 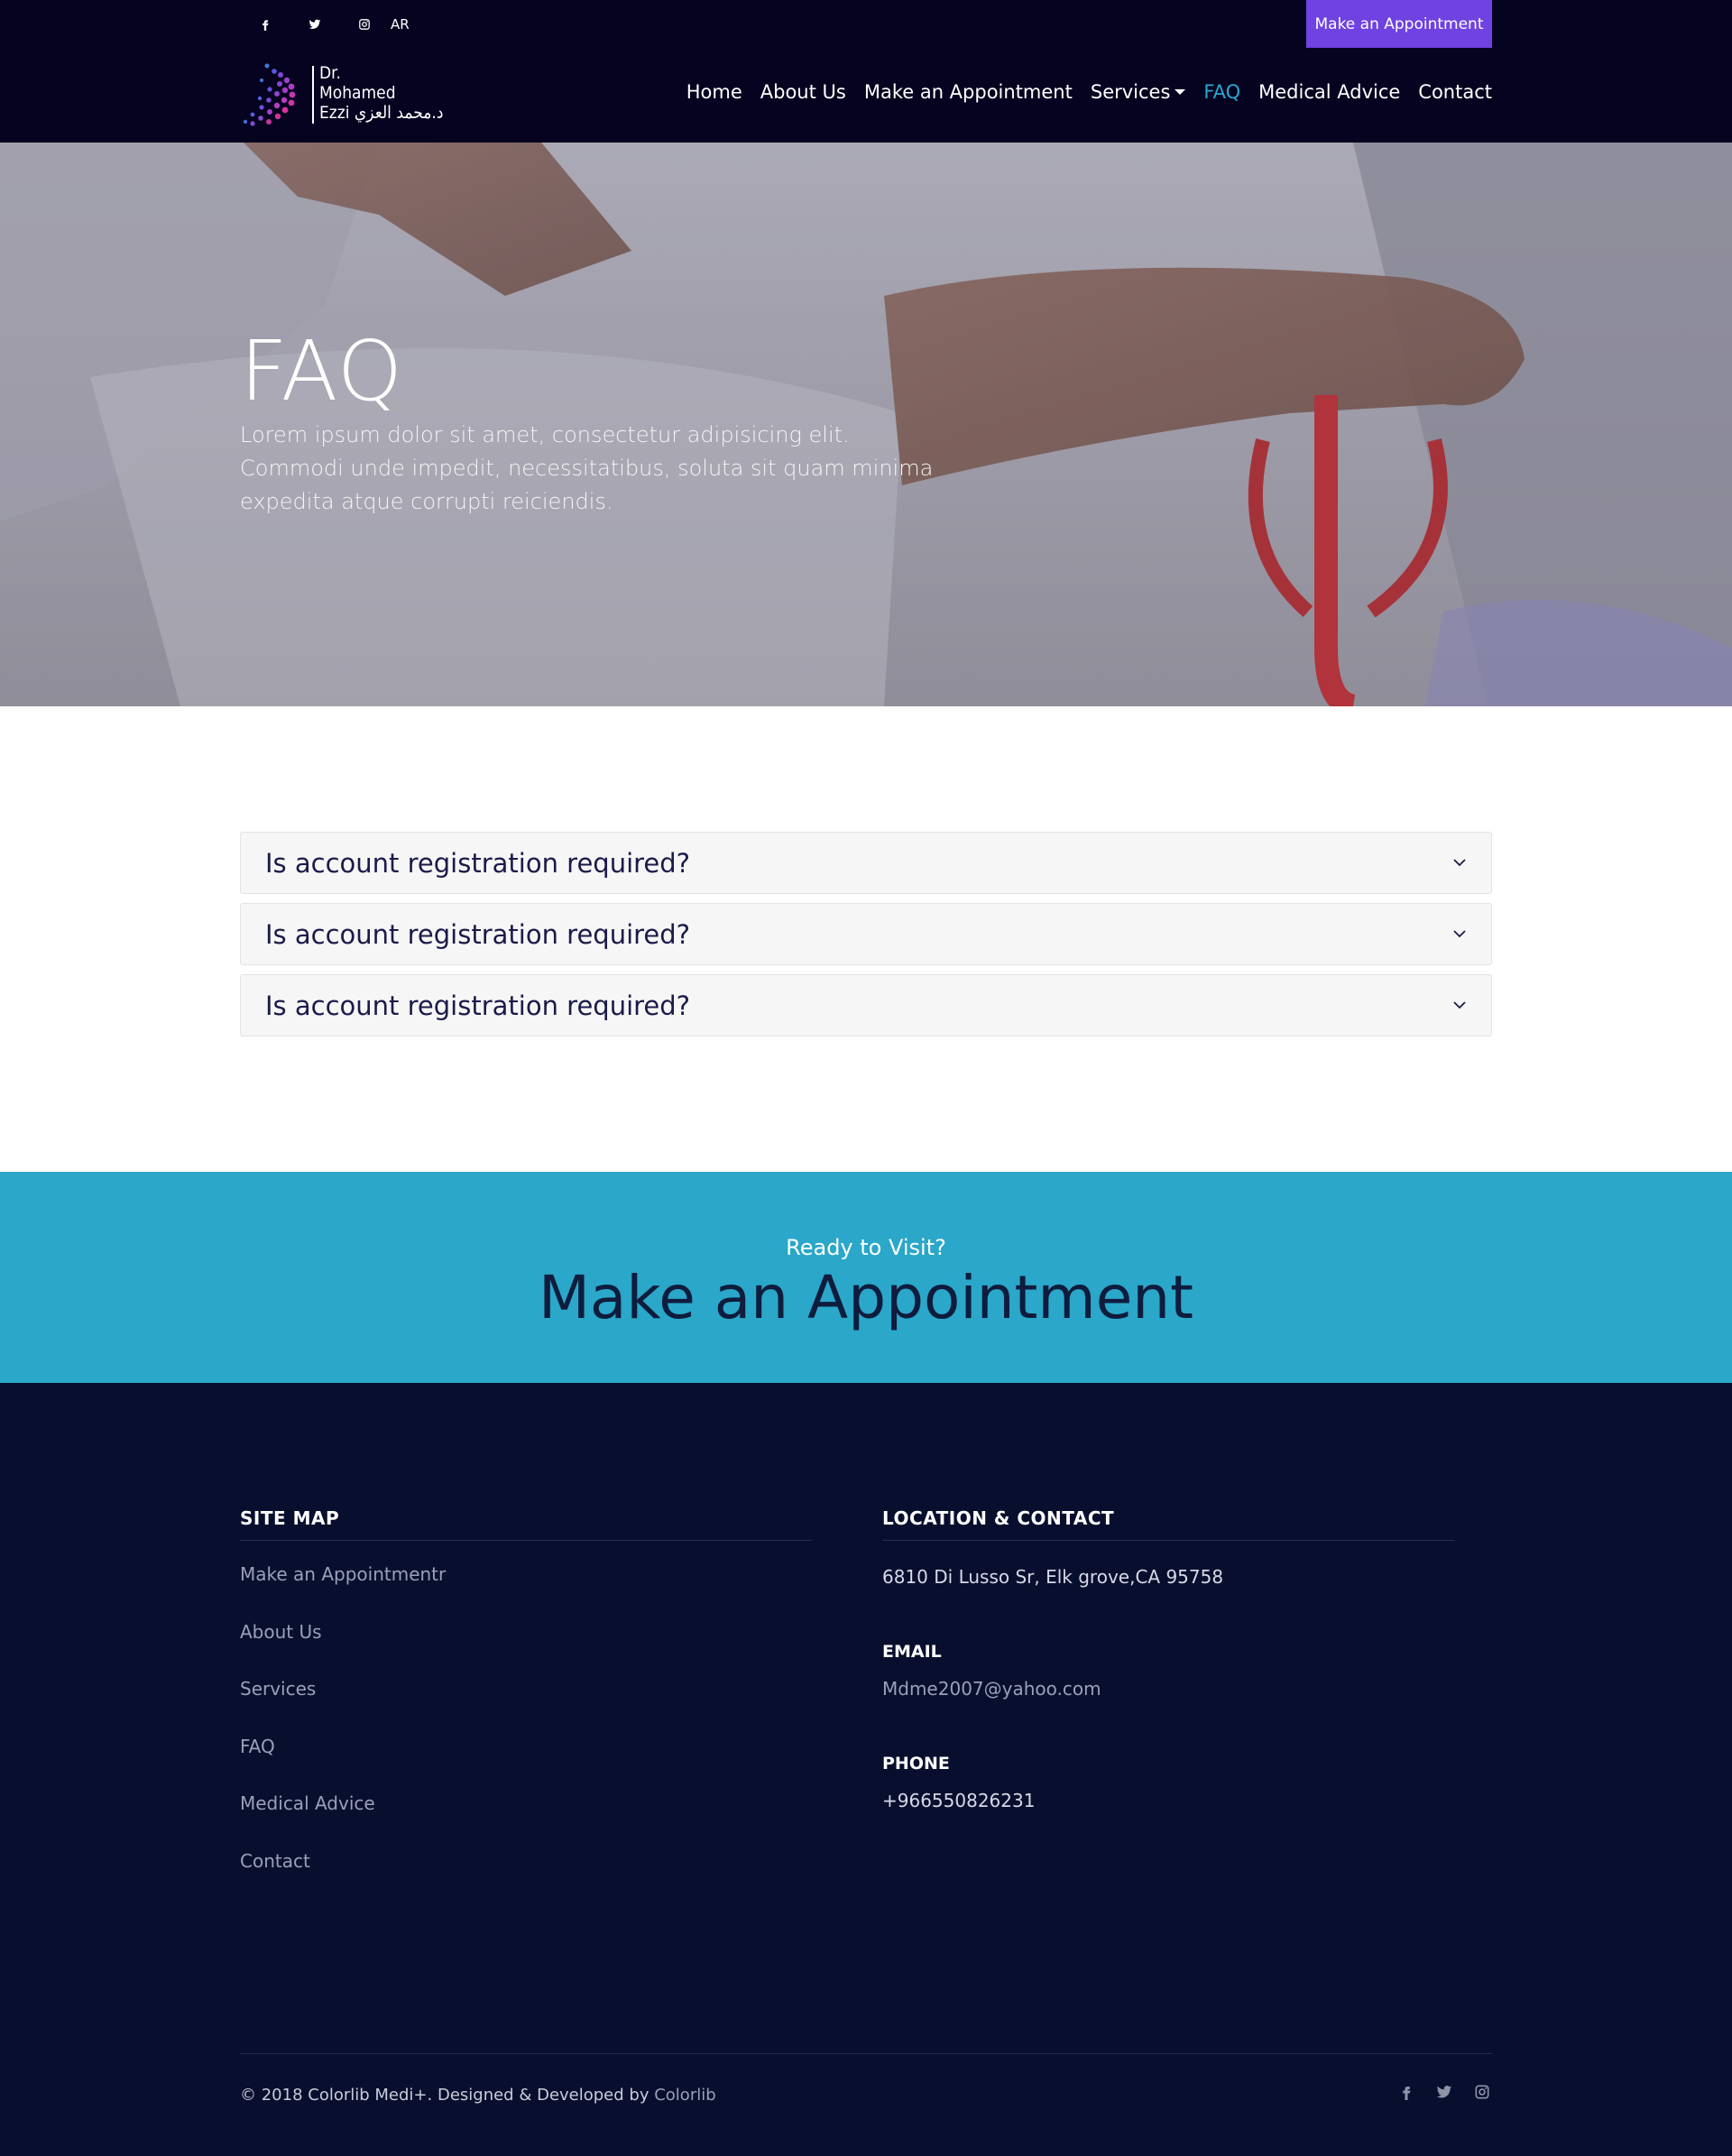 What do you see at coordinates (1221, 92) in the screenshot?
I see `nav-item-faq: FAQ` at bounding box center [1221, 92].